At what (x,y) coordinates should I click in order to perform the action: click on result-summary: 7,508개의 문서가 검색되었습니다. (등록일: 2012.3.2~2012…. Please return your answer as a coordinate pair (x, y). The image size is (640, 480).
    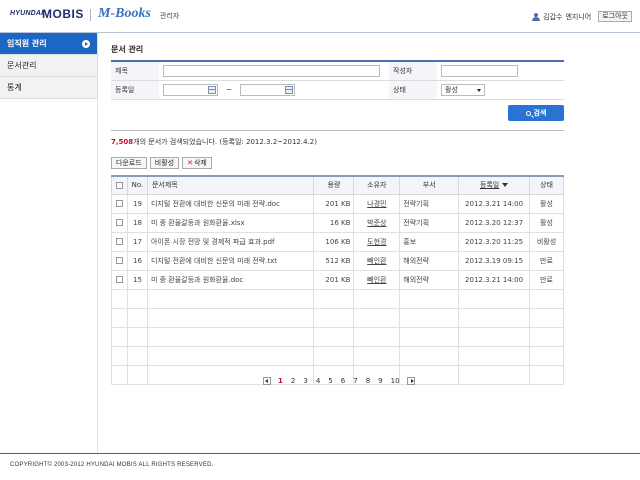
    Looking at the image, I should click on (214, 142).